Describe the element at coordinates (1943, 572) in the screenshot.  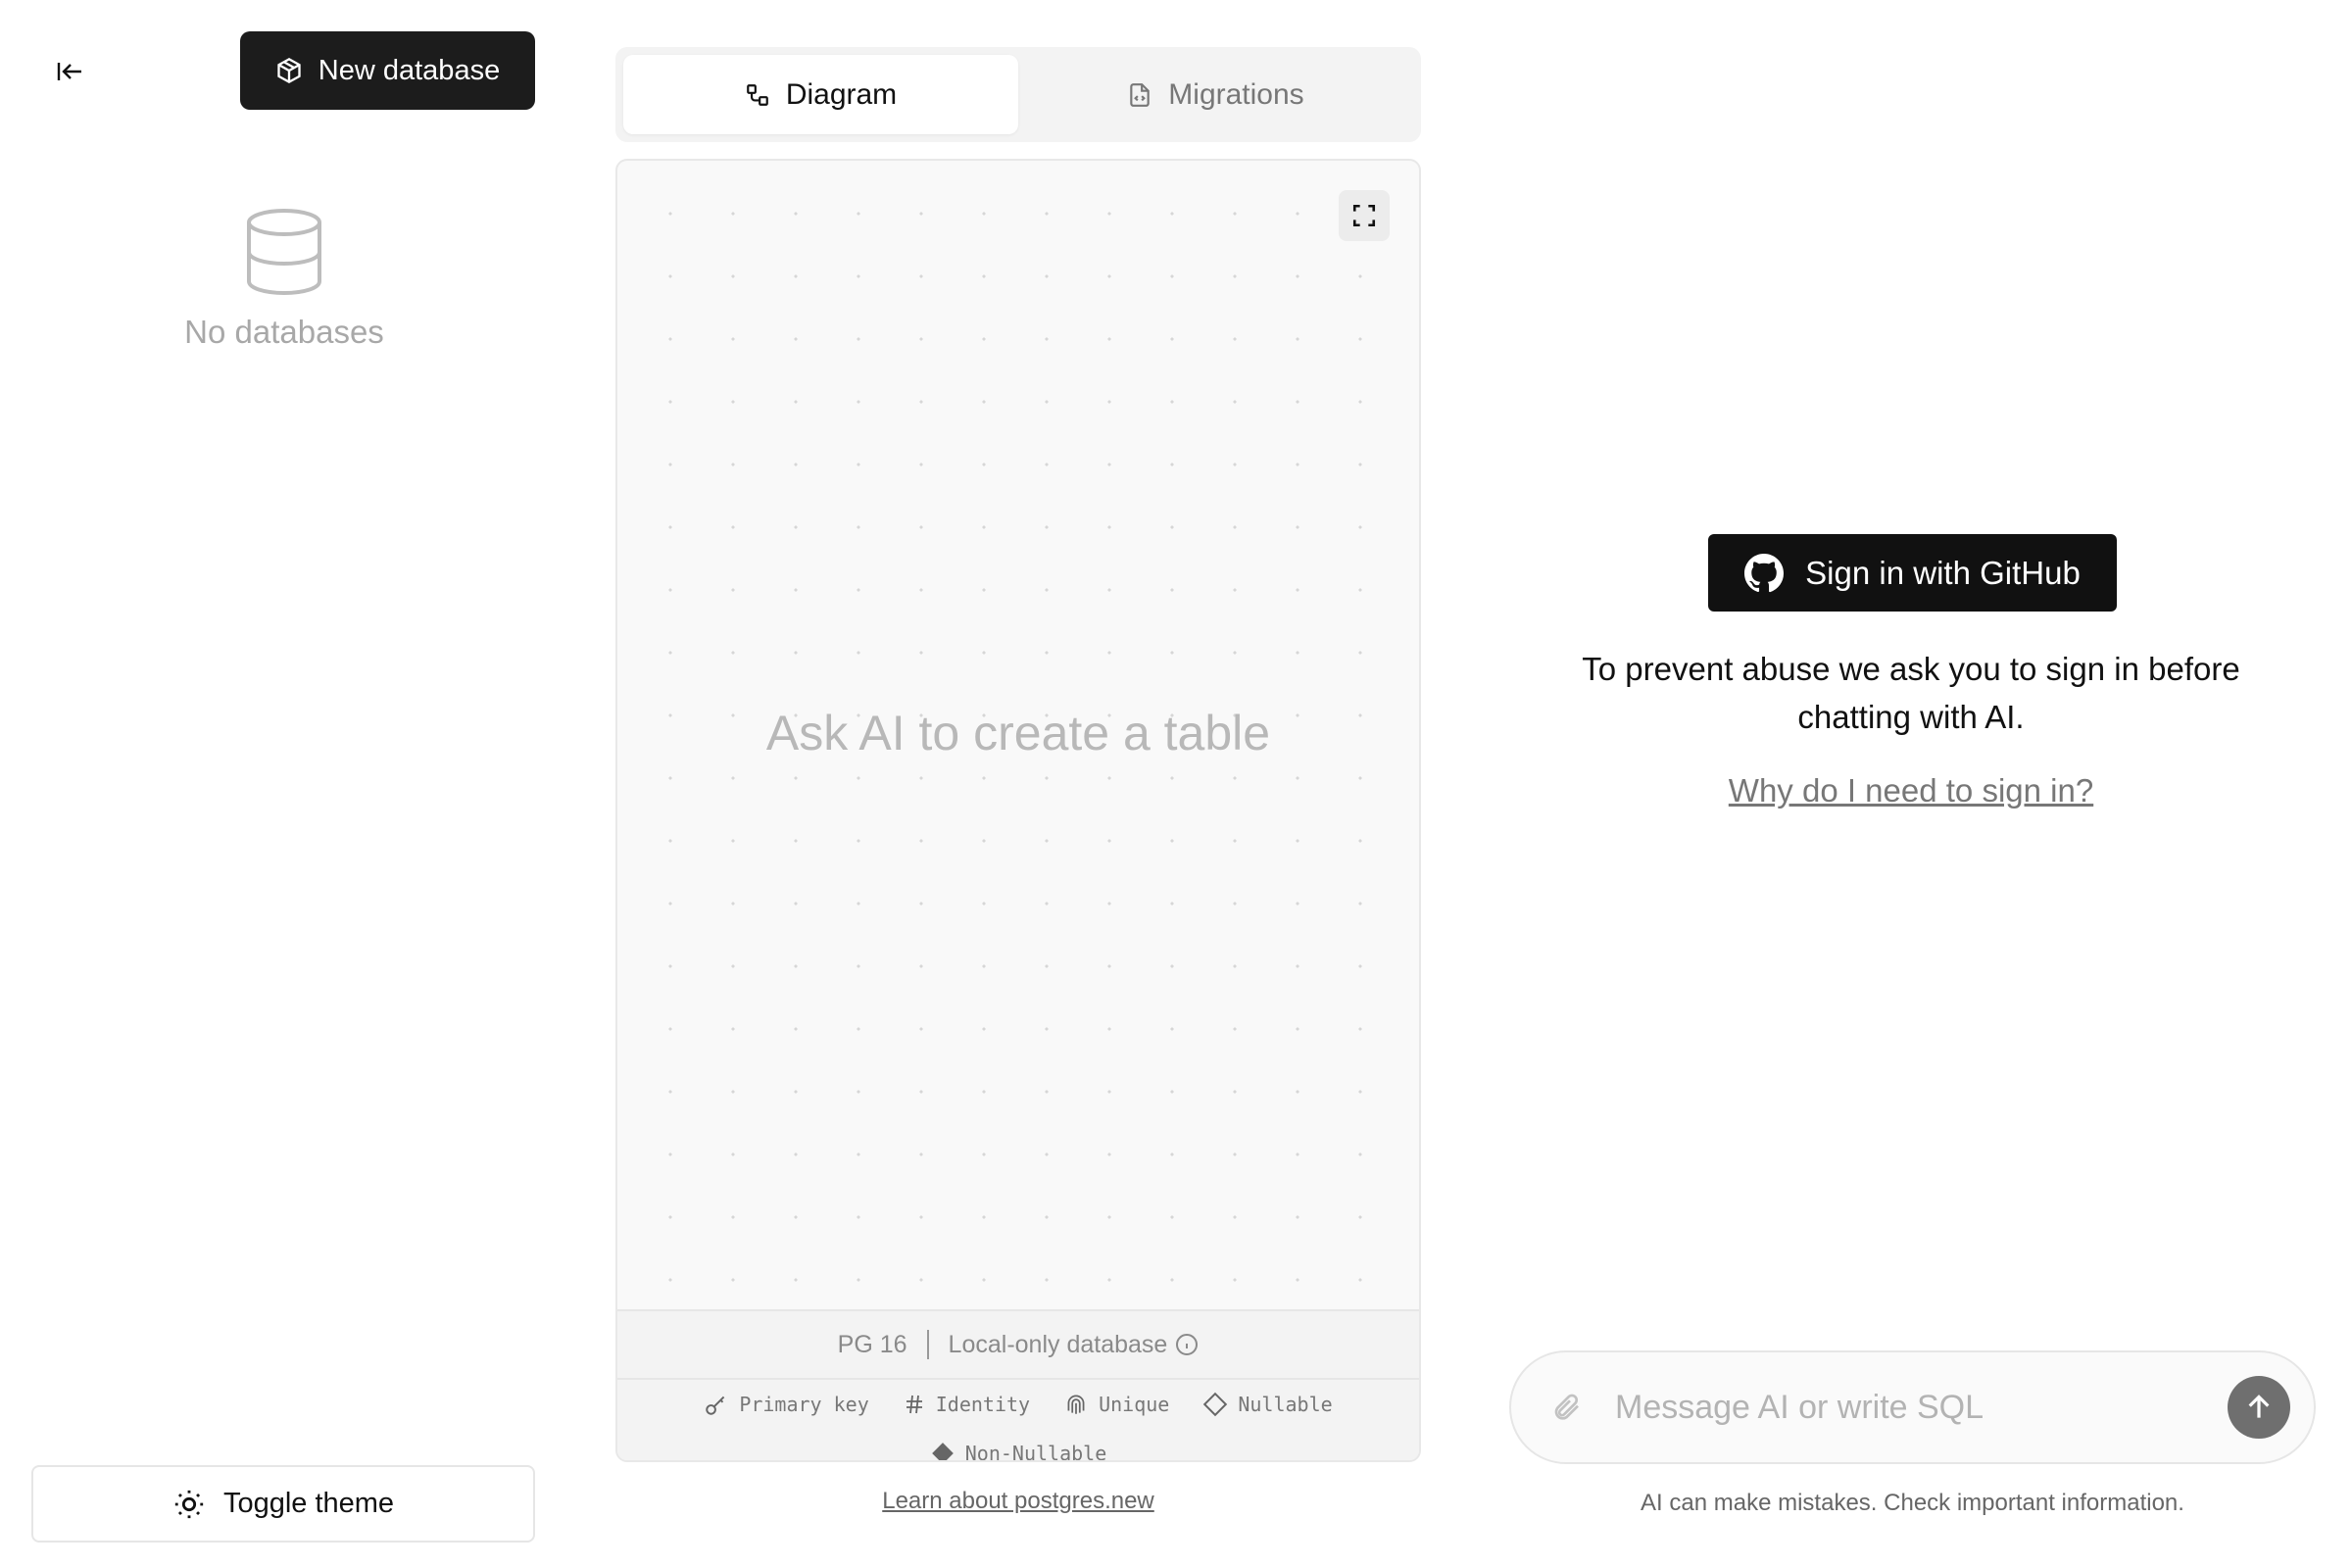
I see `sign-in-label: Sign in with GitHub` at that location.